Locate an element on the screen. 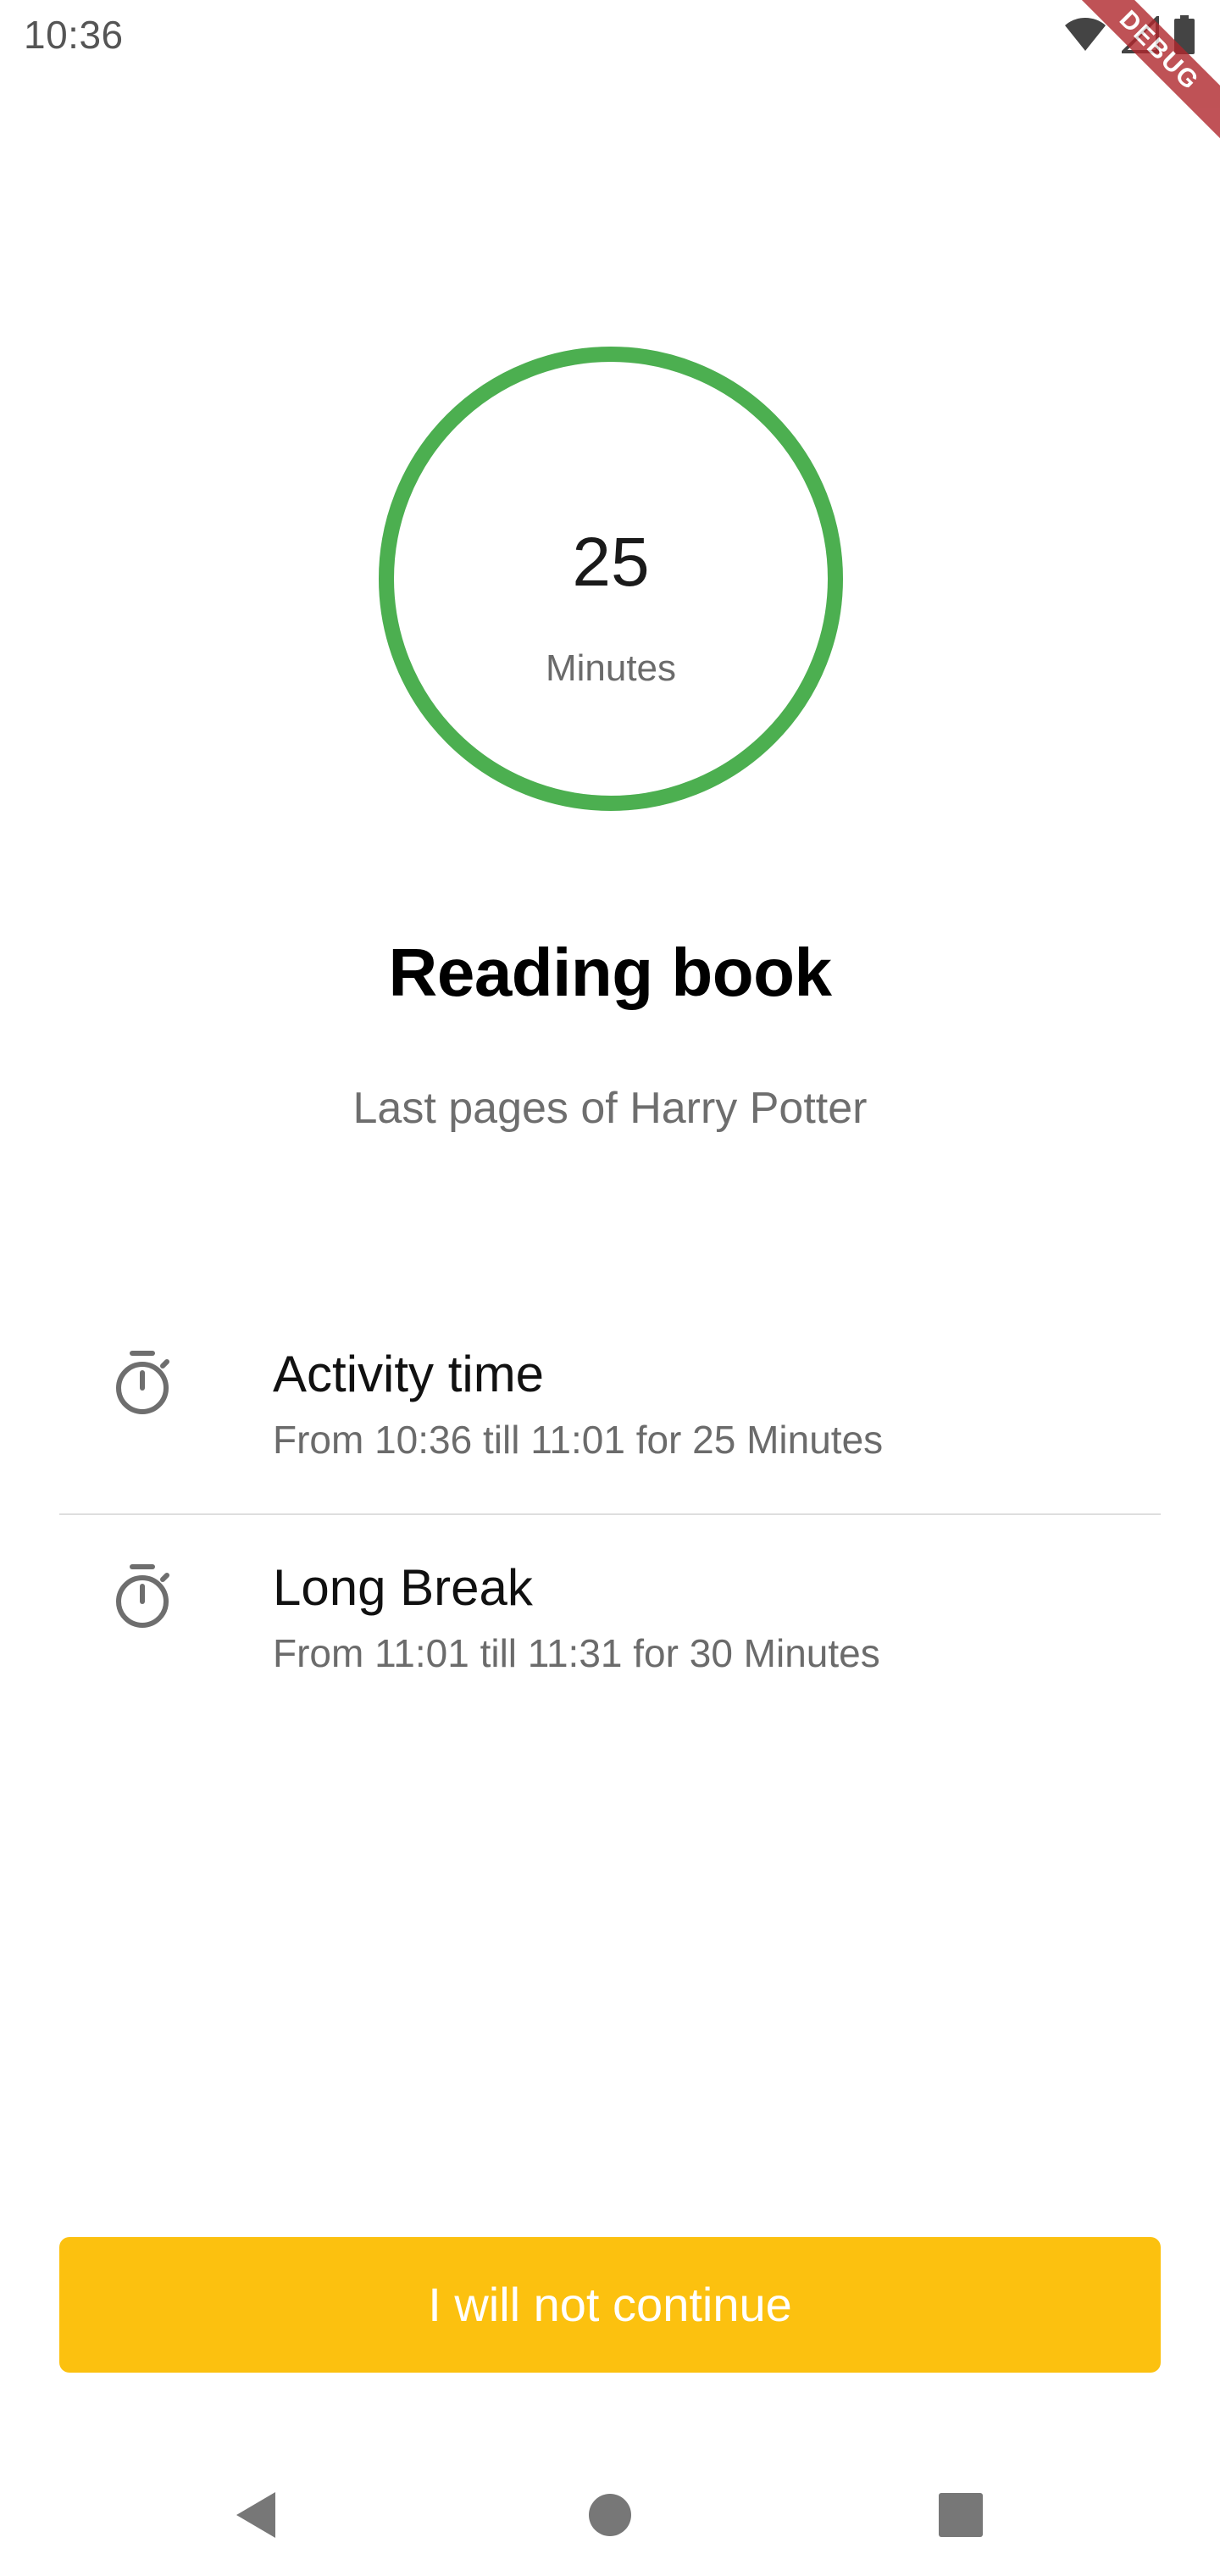 Image resolution: width=1220 pixels, height=2576 pixels. status-icons is located at coordinates (1129, 35).